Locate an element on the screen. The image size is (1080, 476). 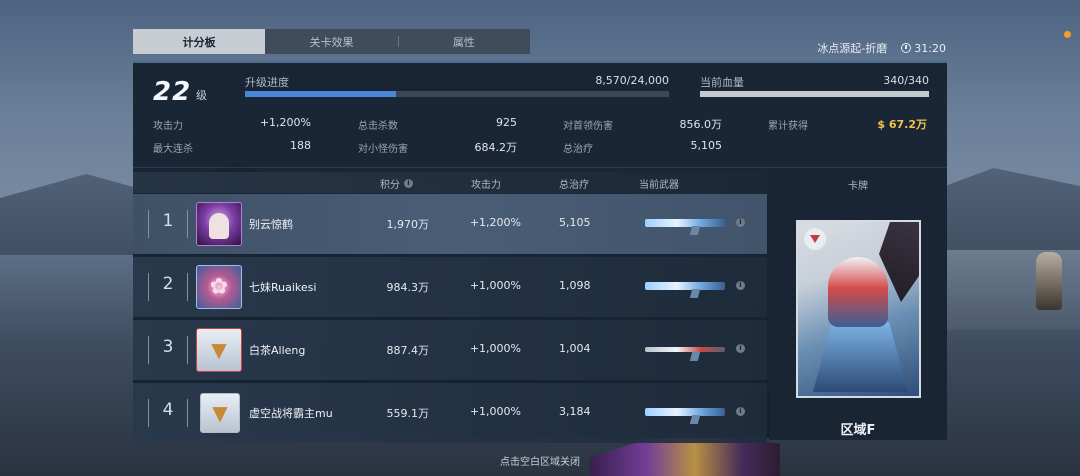
player-score: 1,970万 is located at coordinates (408, 224).